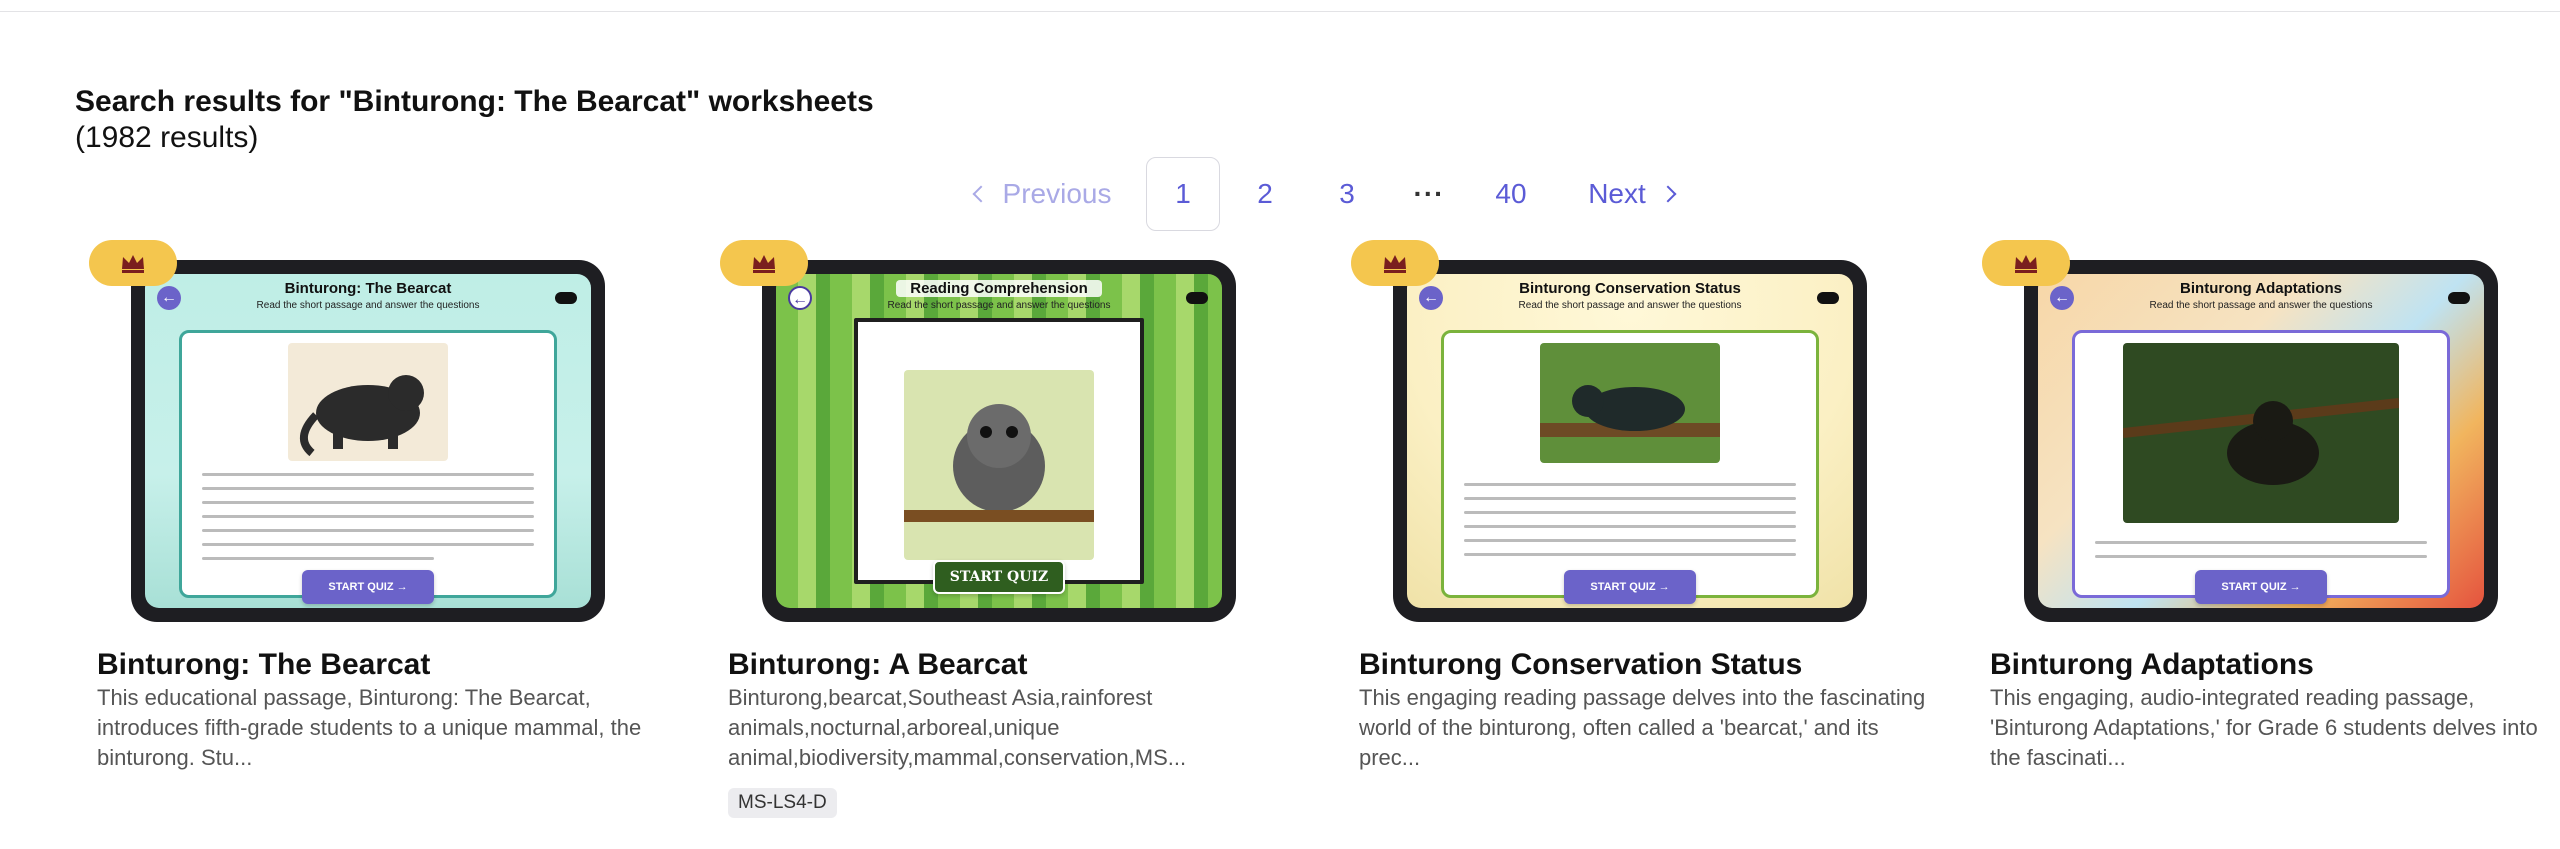  What do you see at coordinates (263, 665) in the screenshot?
I see `card-title: Binturong: The Bearcat` at bounding box center [263, 665].